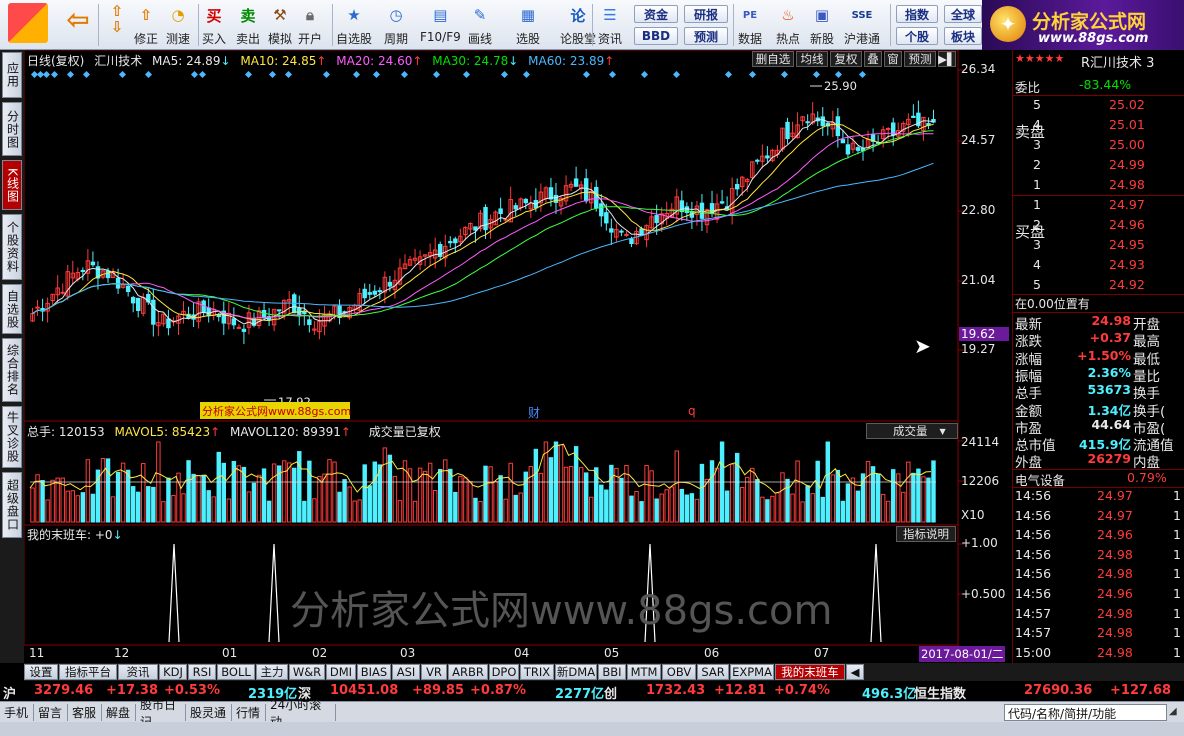  Describe the element at coordinates (12, 309) in the screenshot. I see `tab-watchlist: 自选股` at that location.